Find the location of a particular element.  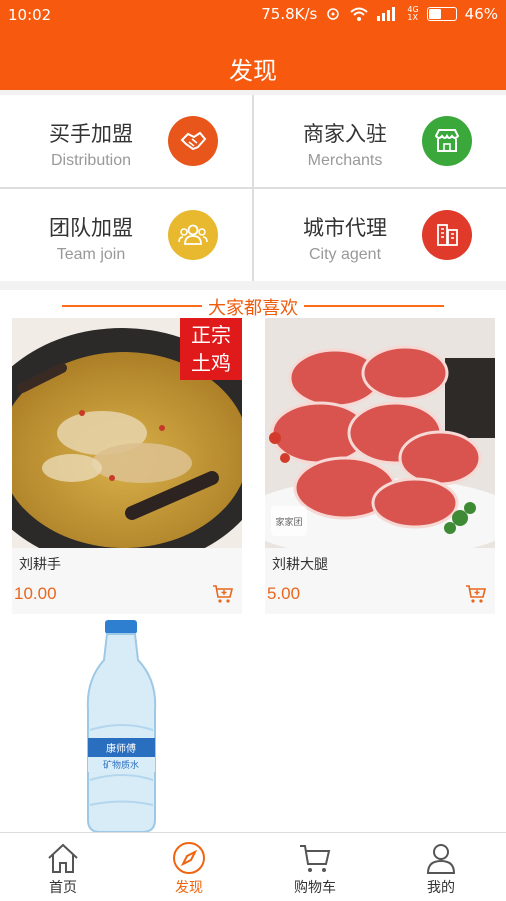

section-title: 大家都喜欢 is located at coordinates (253, 308).